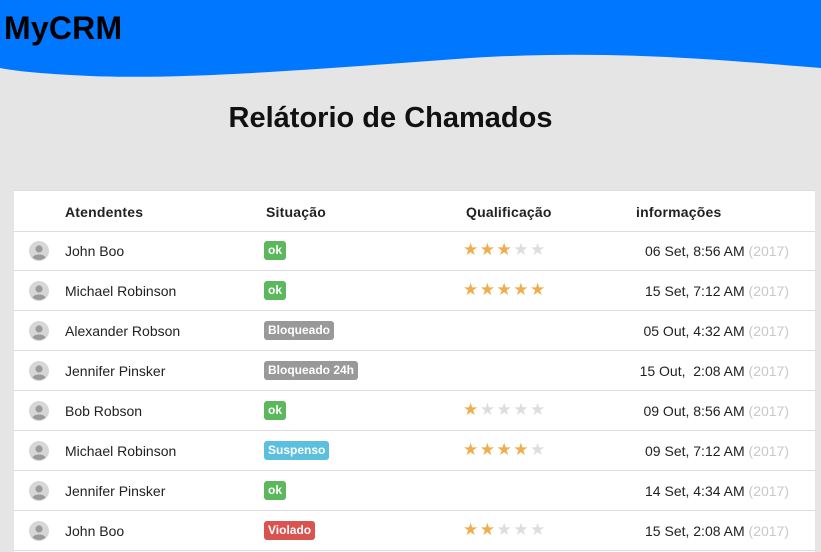  I want to click on header-banner: MyCRM, so click(410, 40).